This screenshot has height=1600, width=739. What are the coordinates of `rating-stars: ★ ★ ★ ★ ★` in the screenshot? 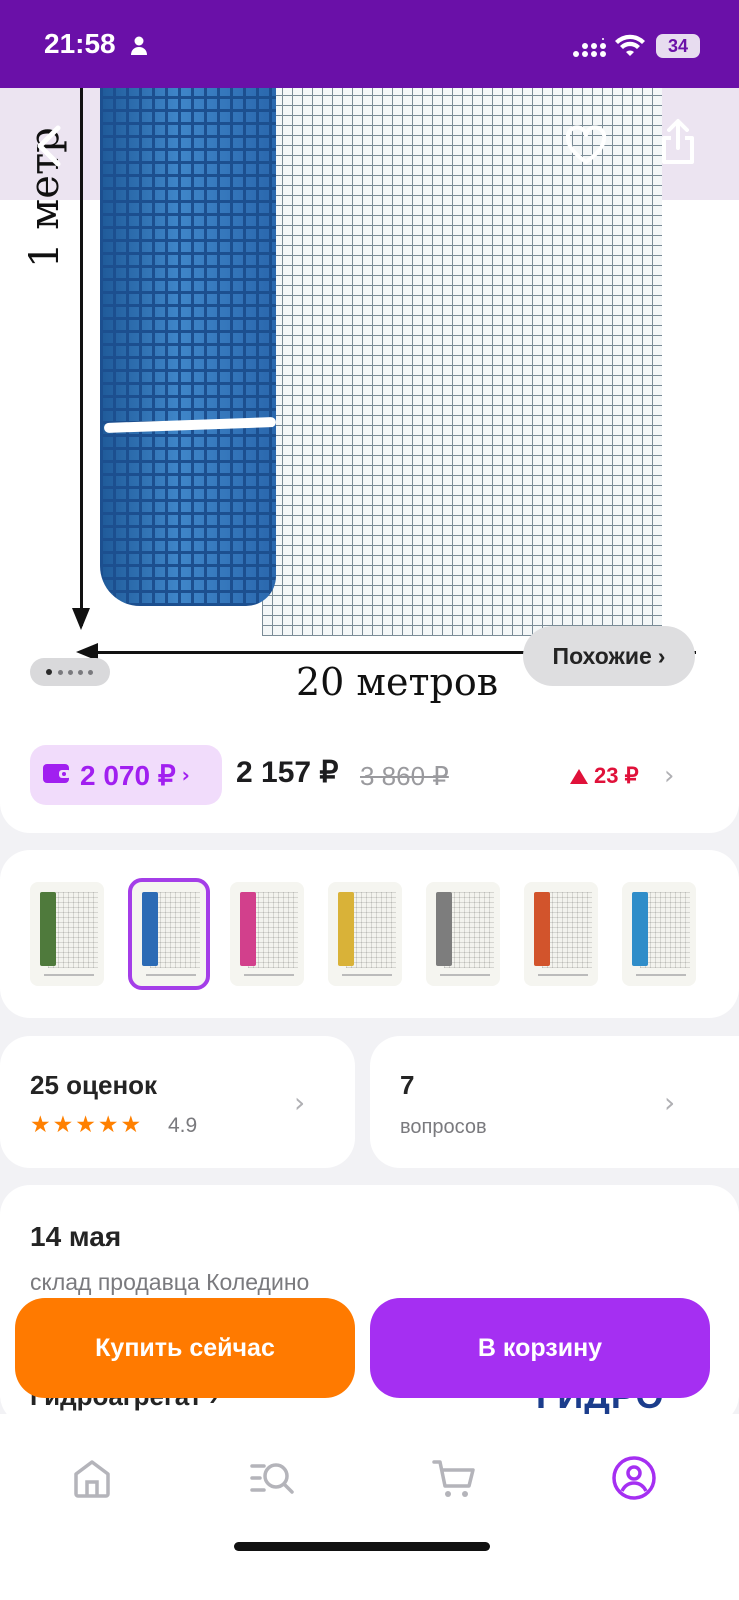 It's located at (85, 1125).